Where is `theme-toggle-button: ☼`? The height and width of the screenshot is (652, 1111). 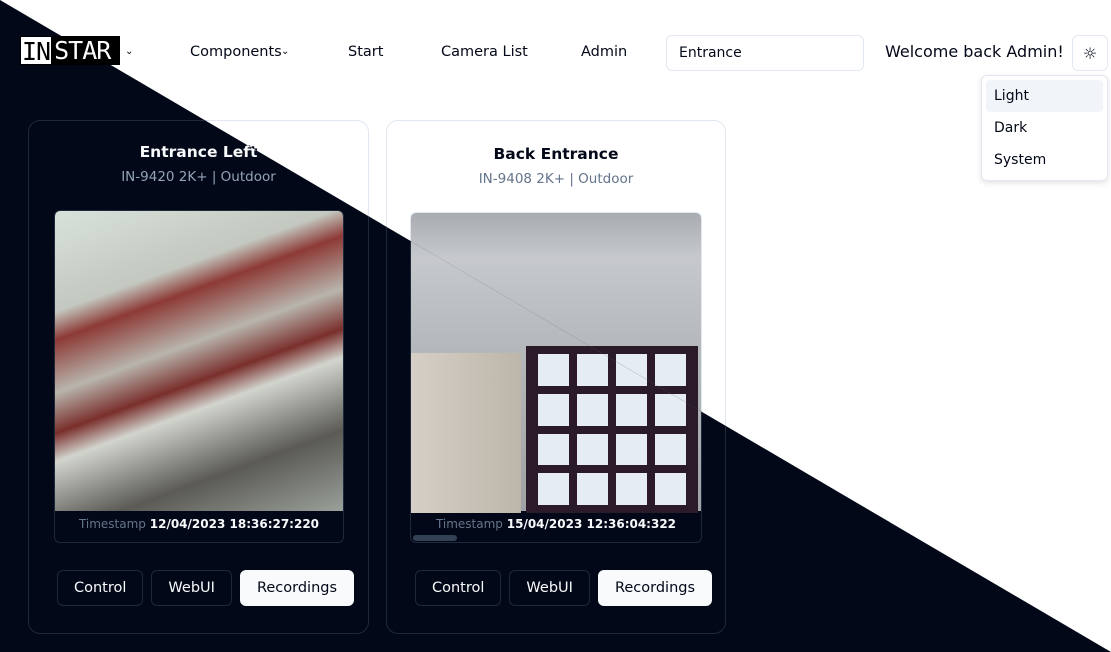 theme-toggle-button: ☼ is located at coordinates (1090, 53).